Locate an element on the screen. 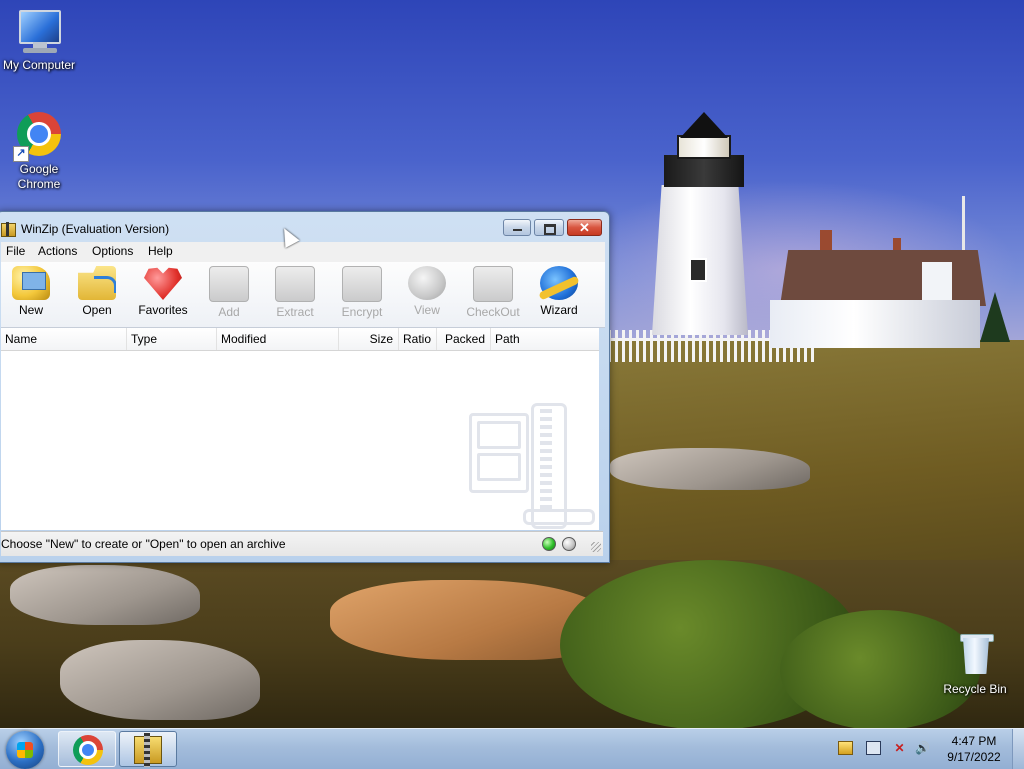 The height and width of the screenshot is (769, 1024). checkout-button: CheckOut is located at coordinates (493, 292).